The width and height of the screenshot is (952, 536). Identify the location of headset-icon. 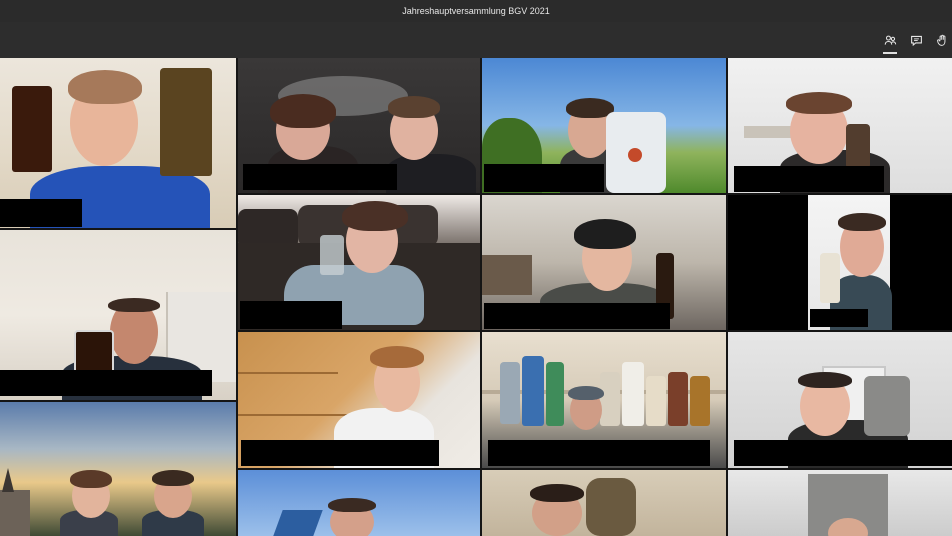
(605, 234).